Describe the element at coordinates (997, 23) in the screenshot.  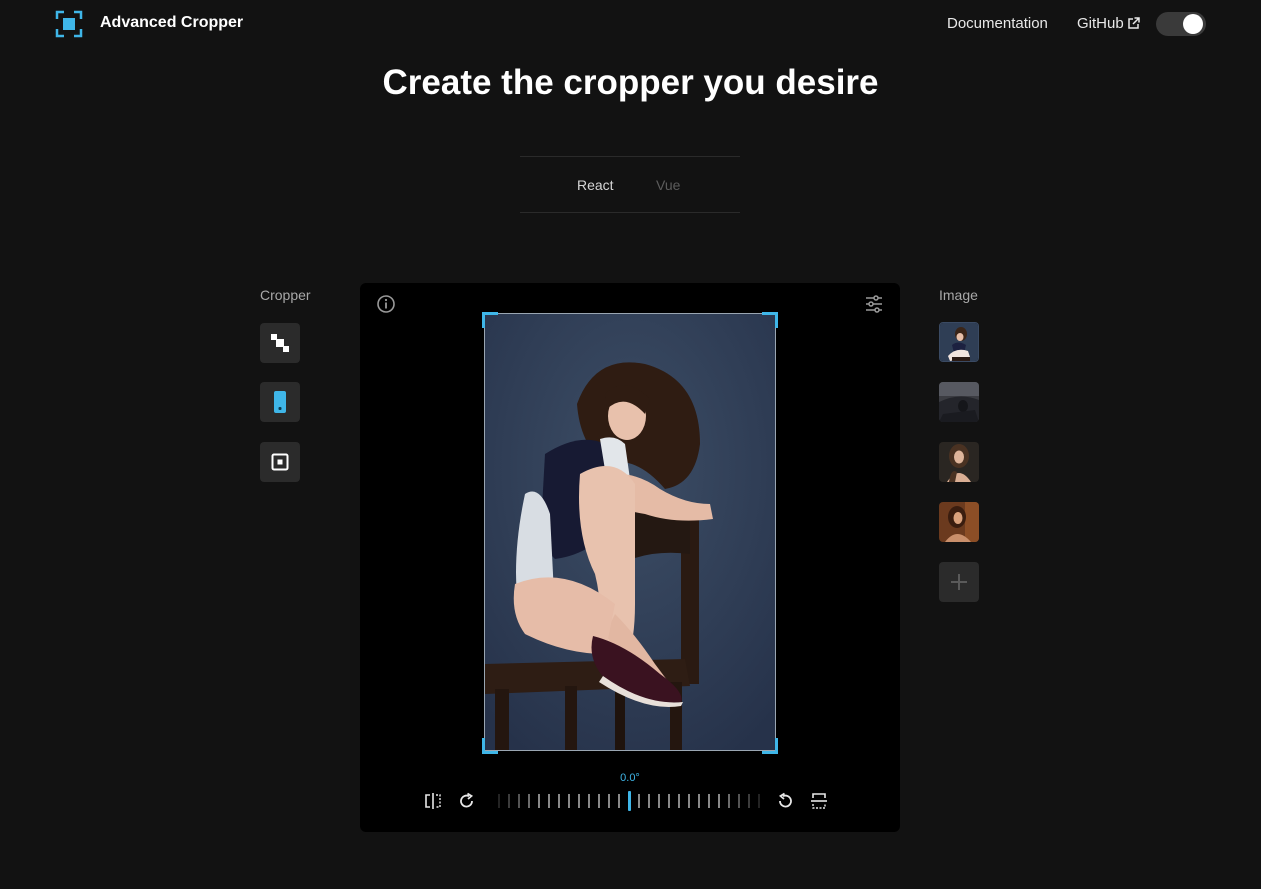
I see `nav-documentation: Documentation` at that location.